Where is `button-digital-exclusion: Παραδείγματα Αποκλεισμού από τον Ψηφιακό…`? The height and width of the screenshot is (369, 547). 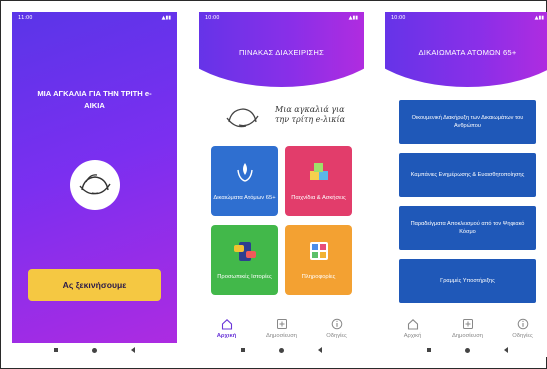 button-digital-exclusion: Παραδείγματα Αποκλεισμού από τον Ψηφιακό… is located at coordinates (467, 228).